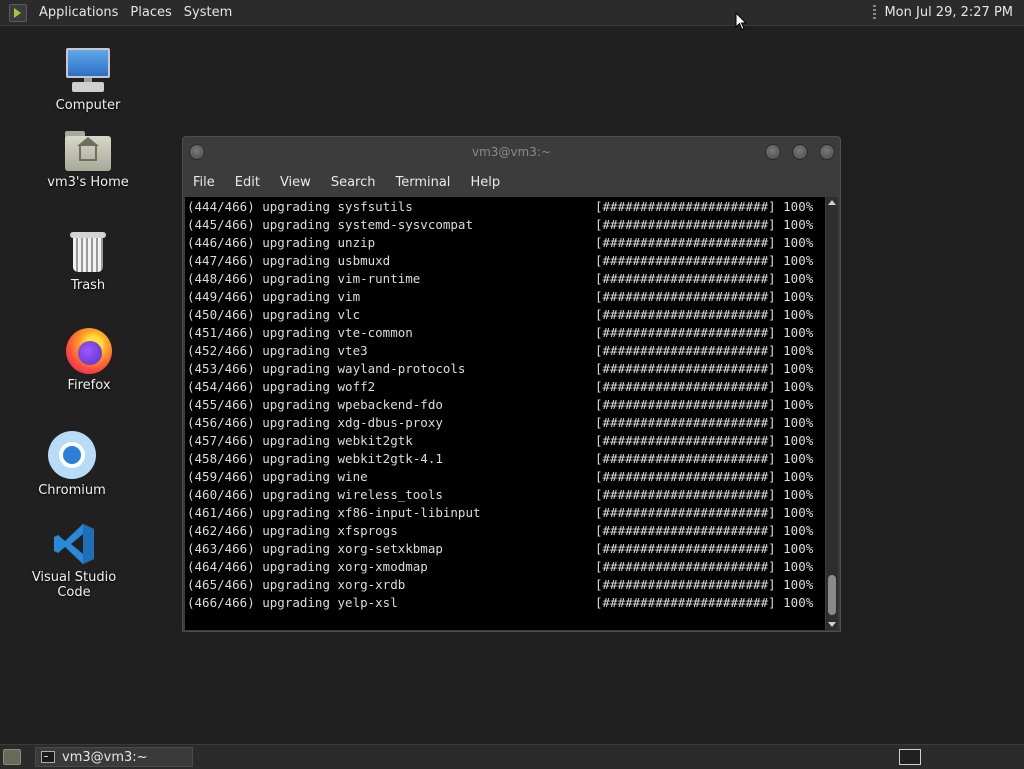 Image resolution: width=1024 pixels, height=769 pixels. What do you see at coordinates (208, 12) in the screenshot?
I see `system-menu: System` at bounding box center [208, 12].